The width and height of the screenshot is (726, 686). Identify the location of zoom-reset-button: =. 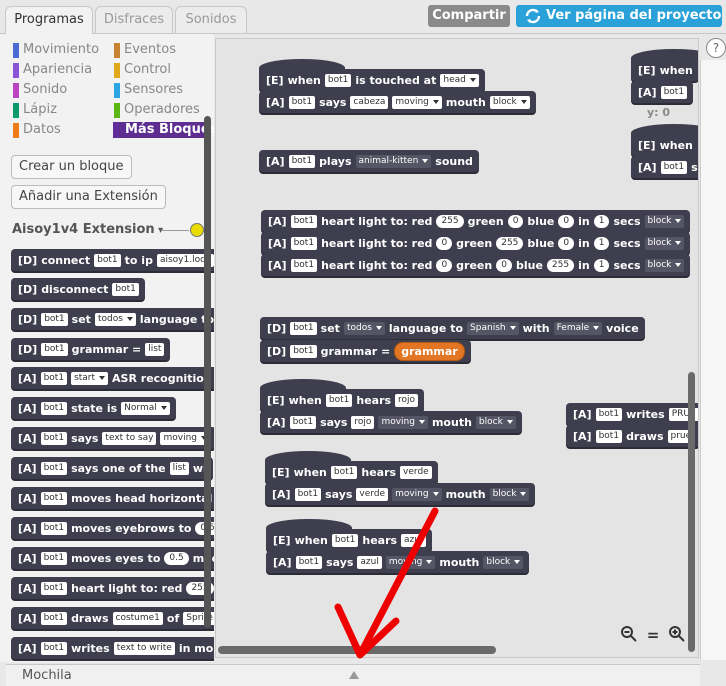
(653, 635).